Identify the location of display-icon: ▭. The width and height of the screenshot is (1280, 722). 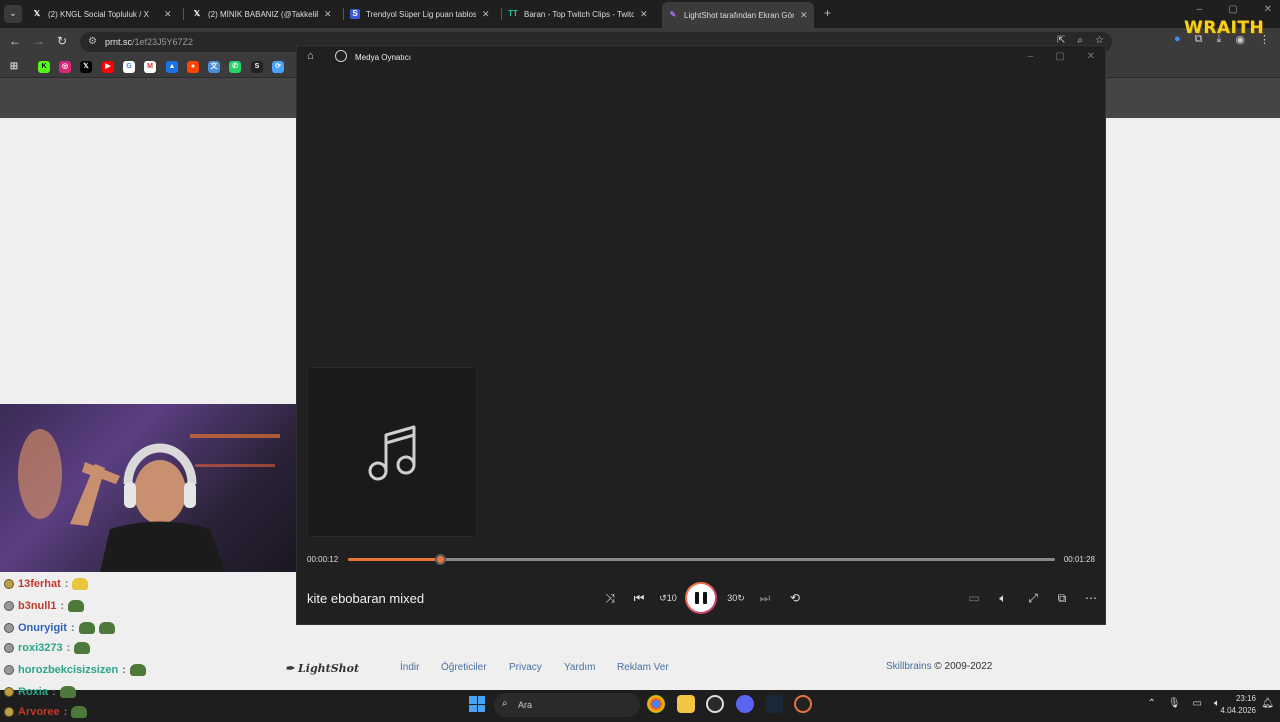
(1197, 703).